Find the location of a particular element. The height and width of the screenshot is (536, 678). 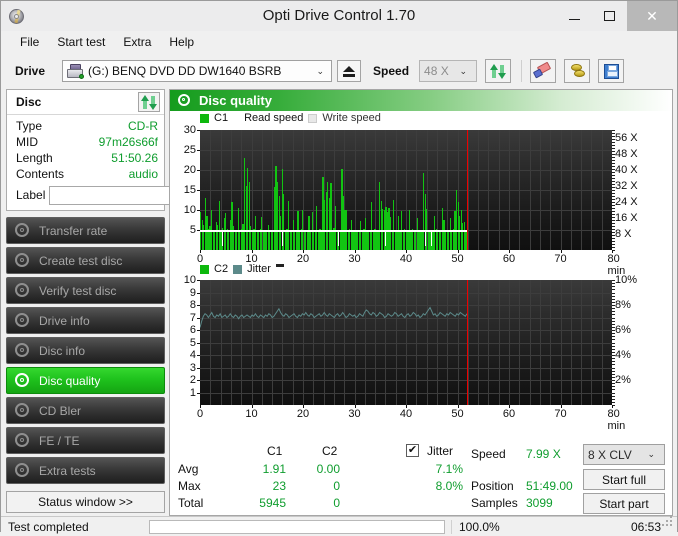

sidebar-item-label: Extra tests is located at coordinates (67, 470).